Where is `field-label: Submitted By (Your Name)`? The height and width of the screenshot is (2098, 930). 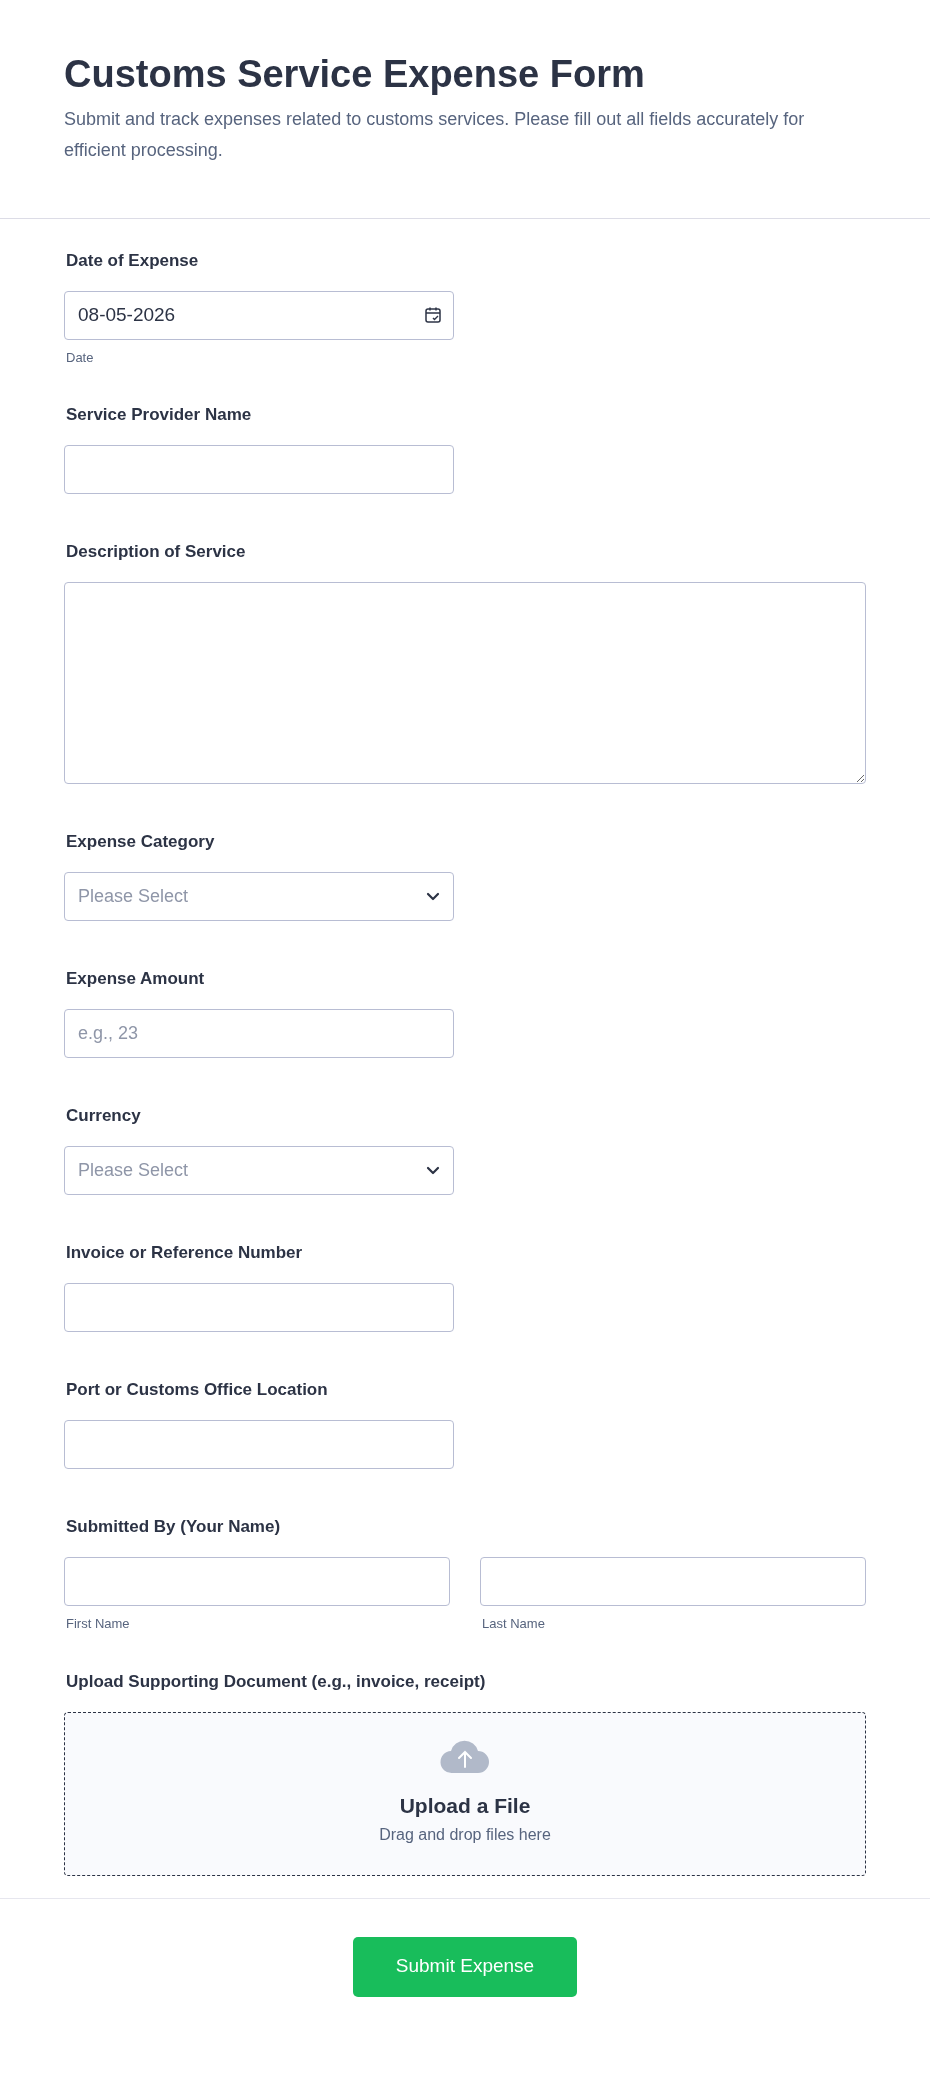 field-label: Submitted By (Your Name) is located at coordinates (173, 1527).